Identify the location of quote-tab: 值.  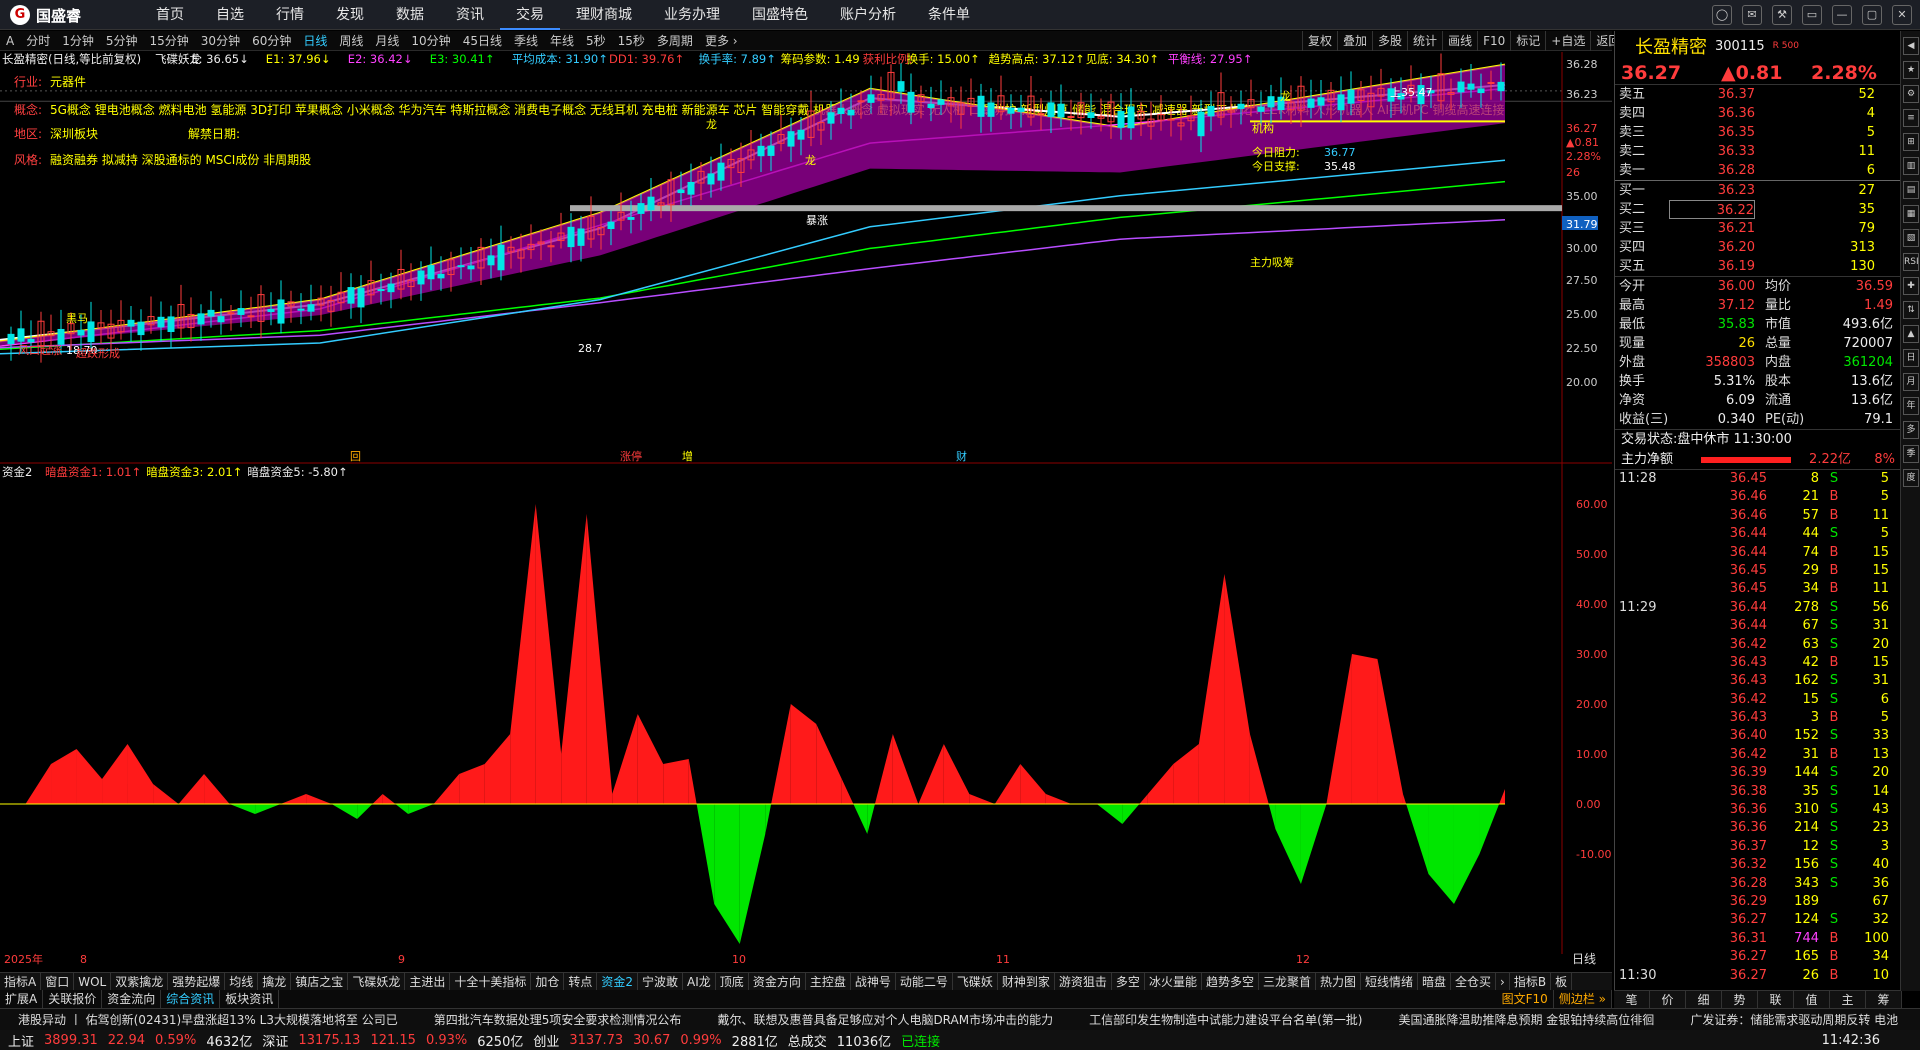
(1812, 999).